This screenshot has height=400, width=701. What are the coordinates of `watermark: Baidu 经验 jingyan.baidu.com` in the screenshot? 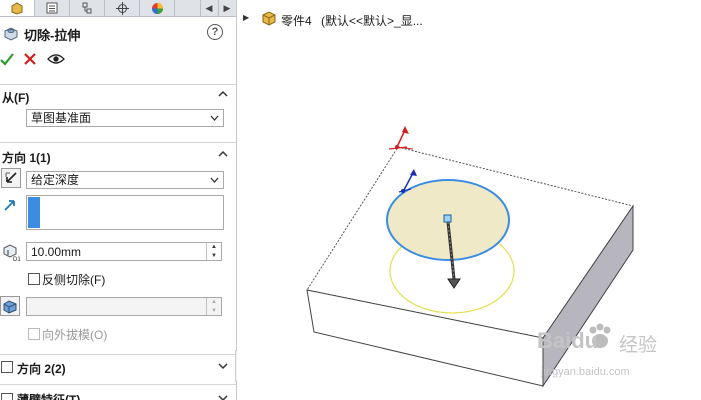 It's located at (607, 357).